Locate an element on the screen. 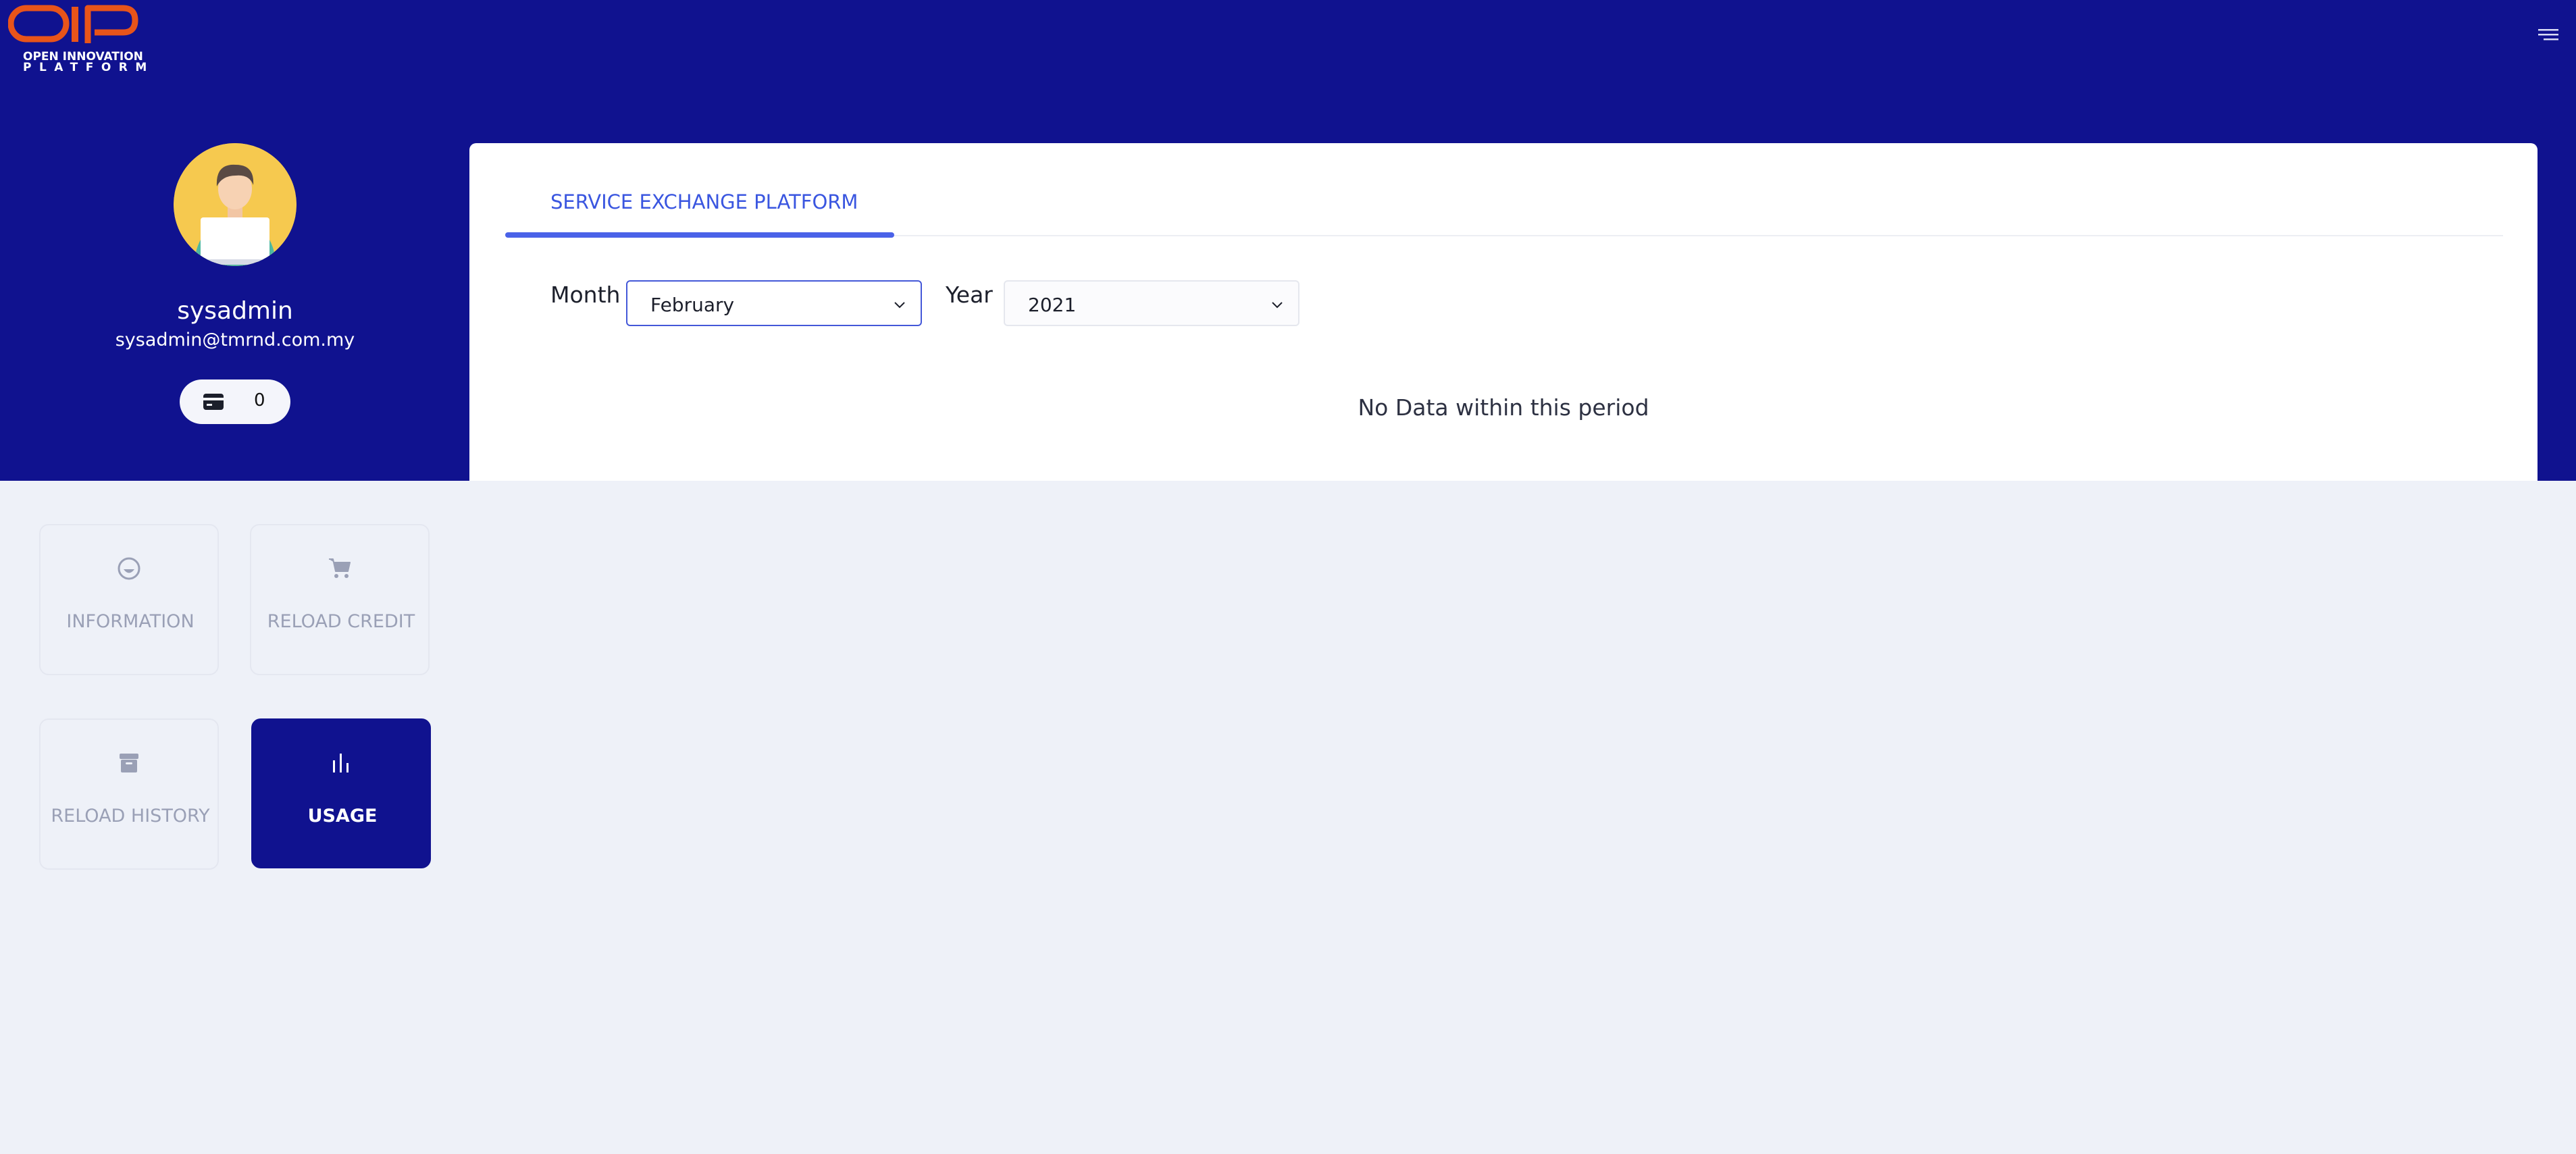  empty-state-message: No Data within this period is located at coordinates (1503, 407).